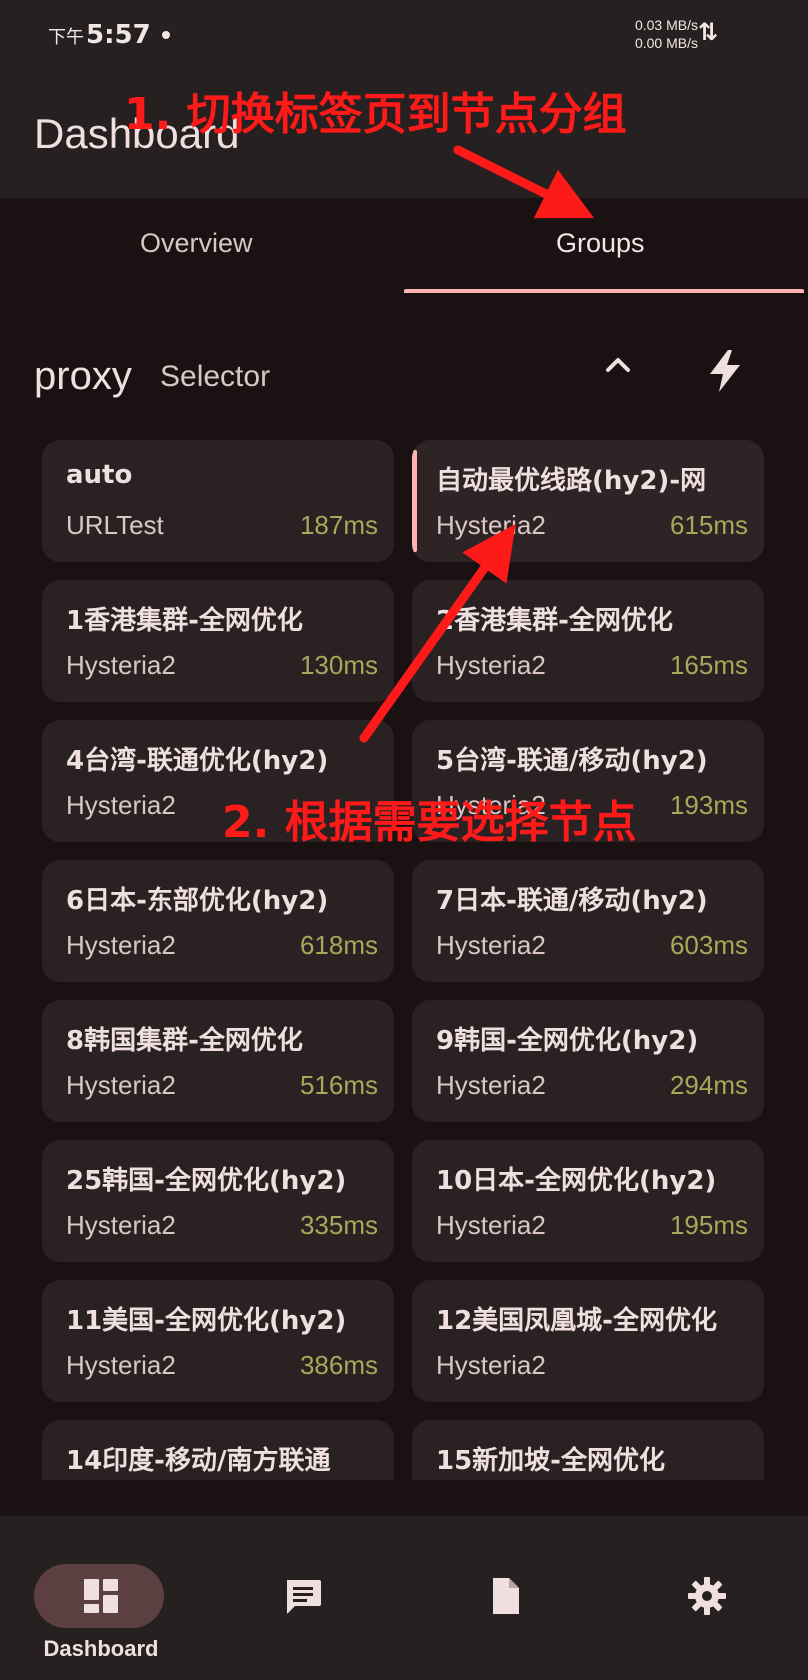 The width and height of the screenshot is (808, 1680). What do you see at coordinates (375, 114) in the screenshot?
I see `annotation-step-1: 1. 切换标签页到节点分组` at bounding box center [375, 114].